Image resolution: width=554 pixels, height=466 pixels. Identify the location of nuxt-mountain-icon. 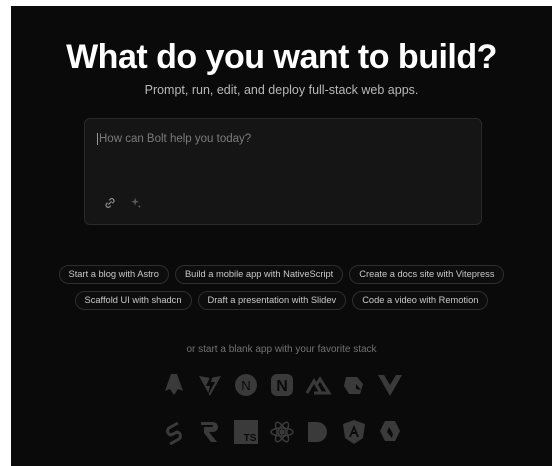
(318, 385).